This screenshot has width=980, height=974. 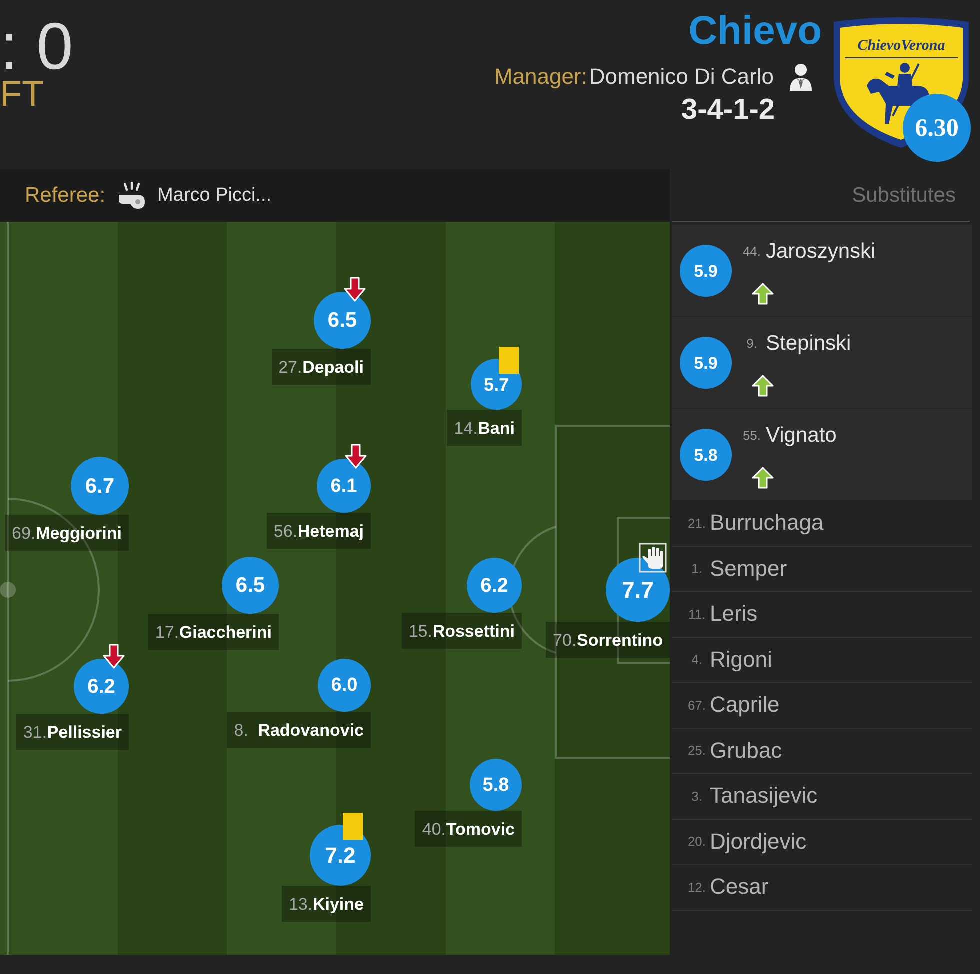 I want to click on shirt-number: 1., so click(x=697, y=569).